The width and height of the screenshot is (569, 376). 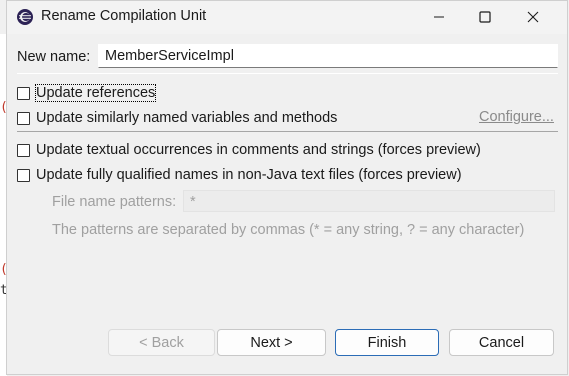 What do you see at coordinates (25, 17) in the screenshot?
I see `eclipse-app-icon` at bounding box center [25, 17].